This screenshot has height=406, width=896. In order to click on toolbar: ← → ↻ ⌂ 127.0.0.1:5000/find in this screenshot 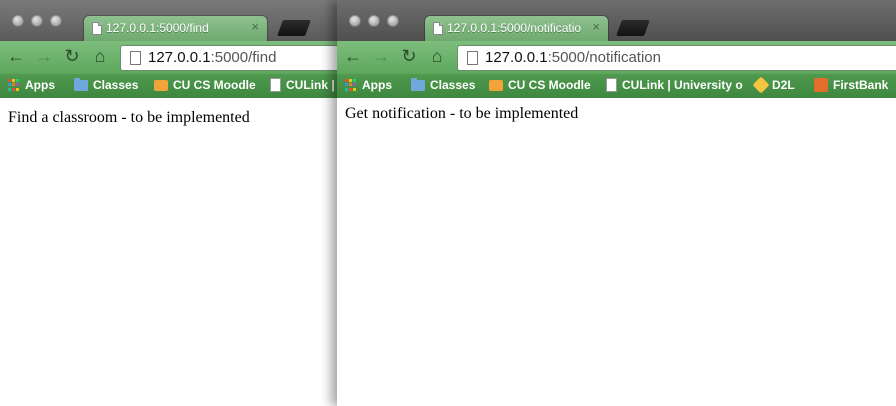, I will do `click(170, 57)`.